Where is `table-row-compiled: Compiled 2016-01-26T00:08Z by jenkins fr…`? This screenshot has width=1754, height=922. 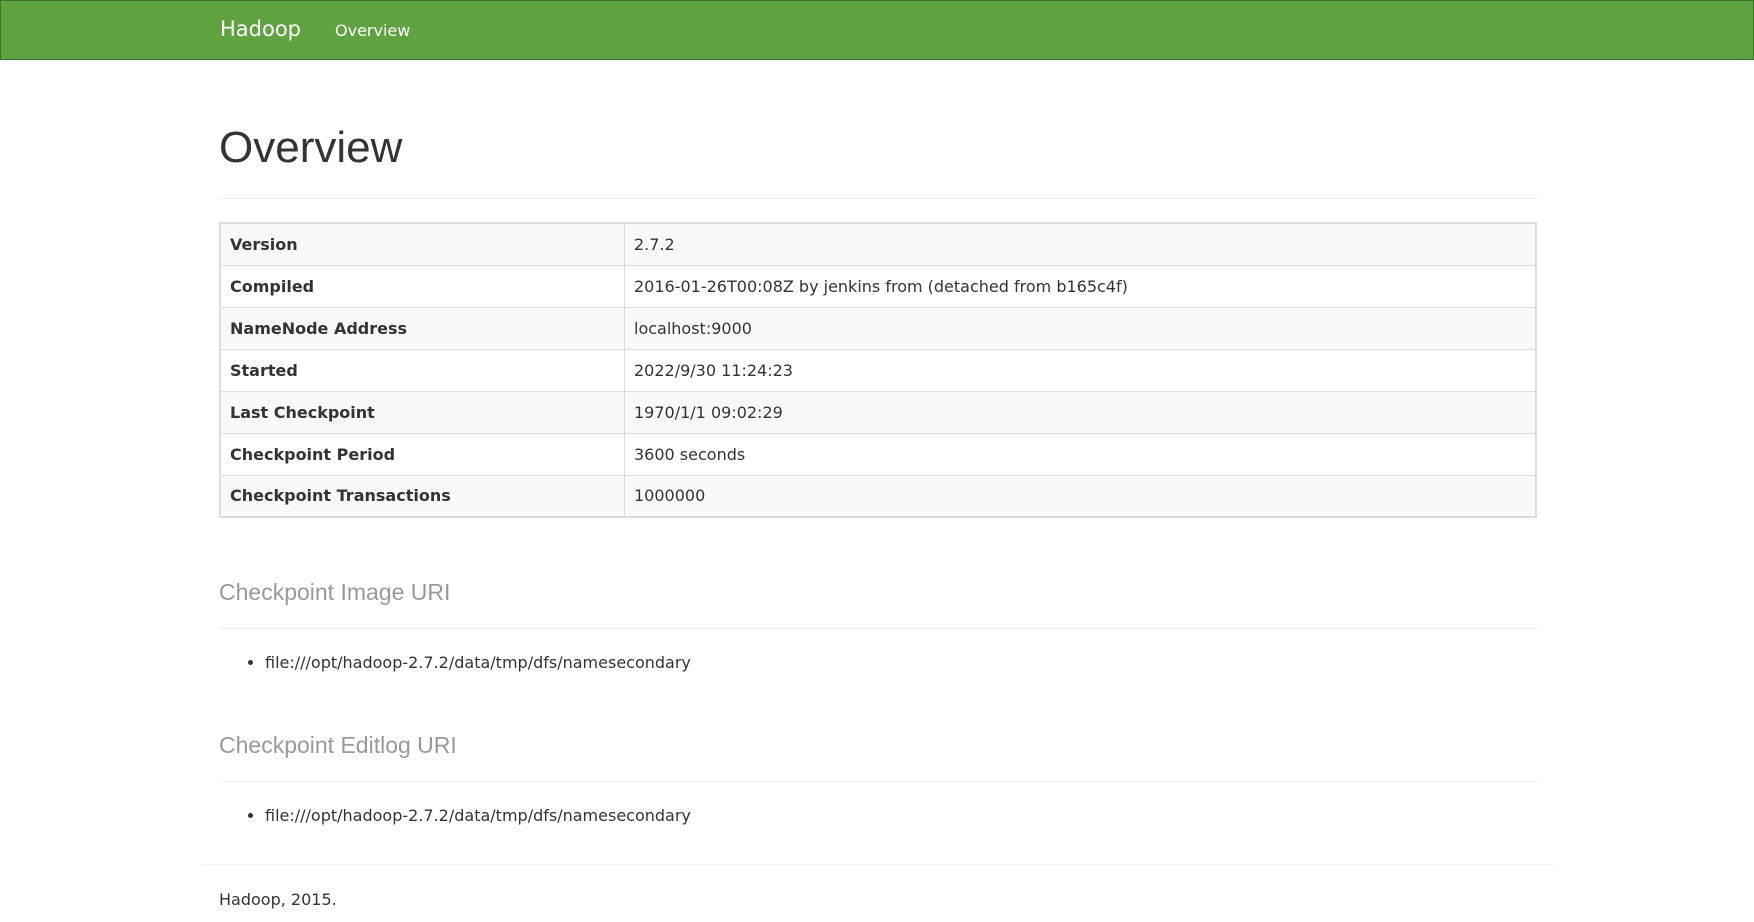 table-row-compiled: Compiled 2016-01-26T00:08Z by jenkins fr… is located at coordinates (878, 286).